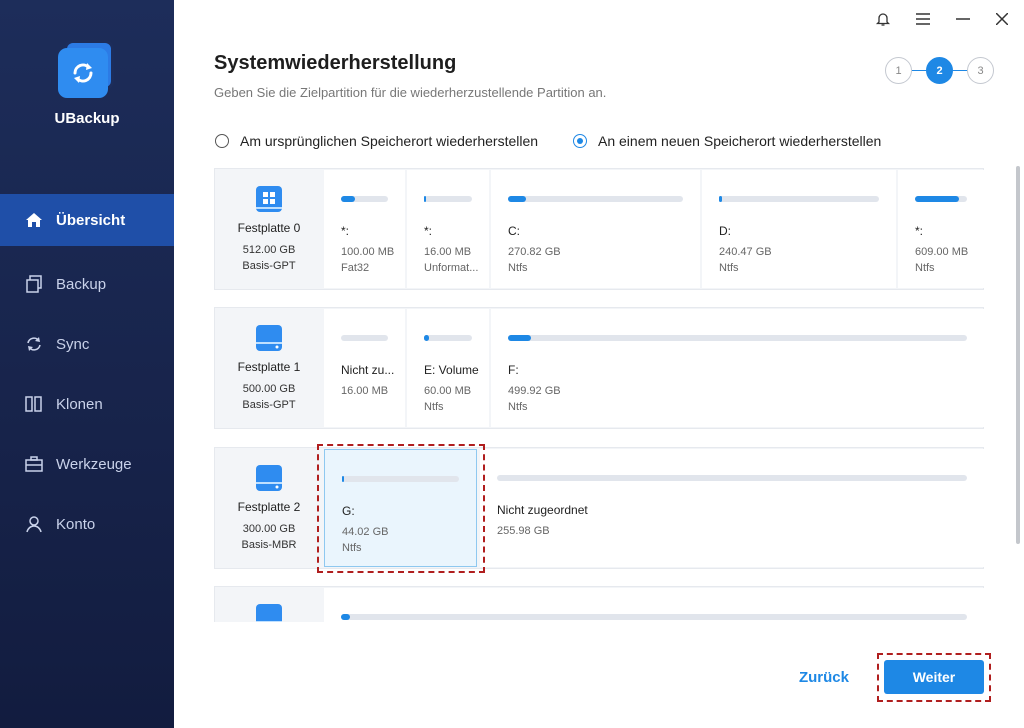 The image size is (1024, 728). I want to click on disk-size: 512.00 GB, so click(269, 250).